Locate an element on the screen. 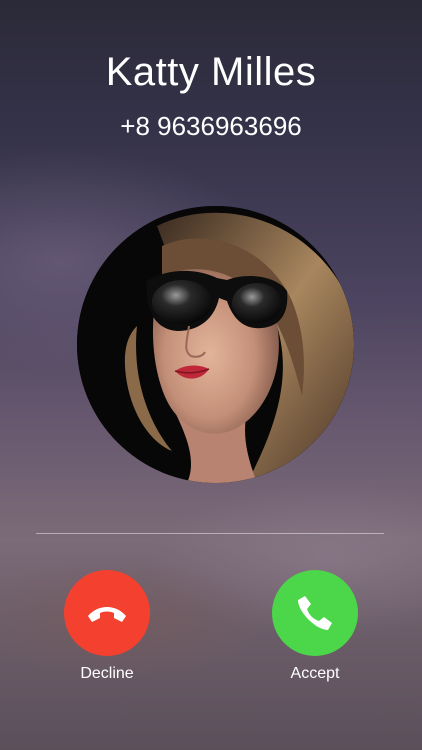 Image resolution: width=422 pixels, height=750 pixels. decline-button is located at coordinates (107, 613).